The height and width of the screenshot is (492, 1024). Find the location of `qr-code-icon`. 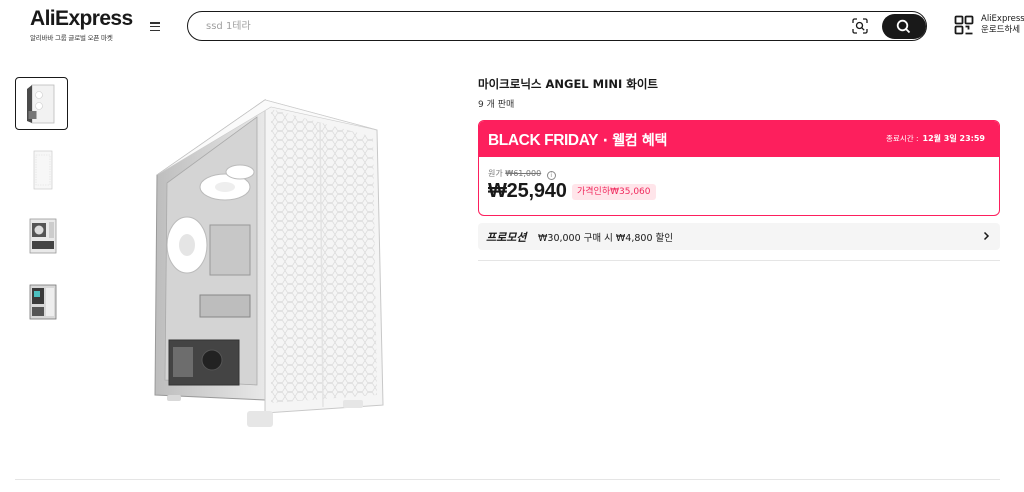

qr-code-icon is located at coordinates (964, 25).